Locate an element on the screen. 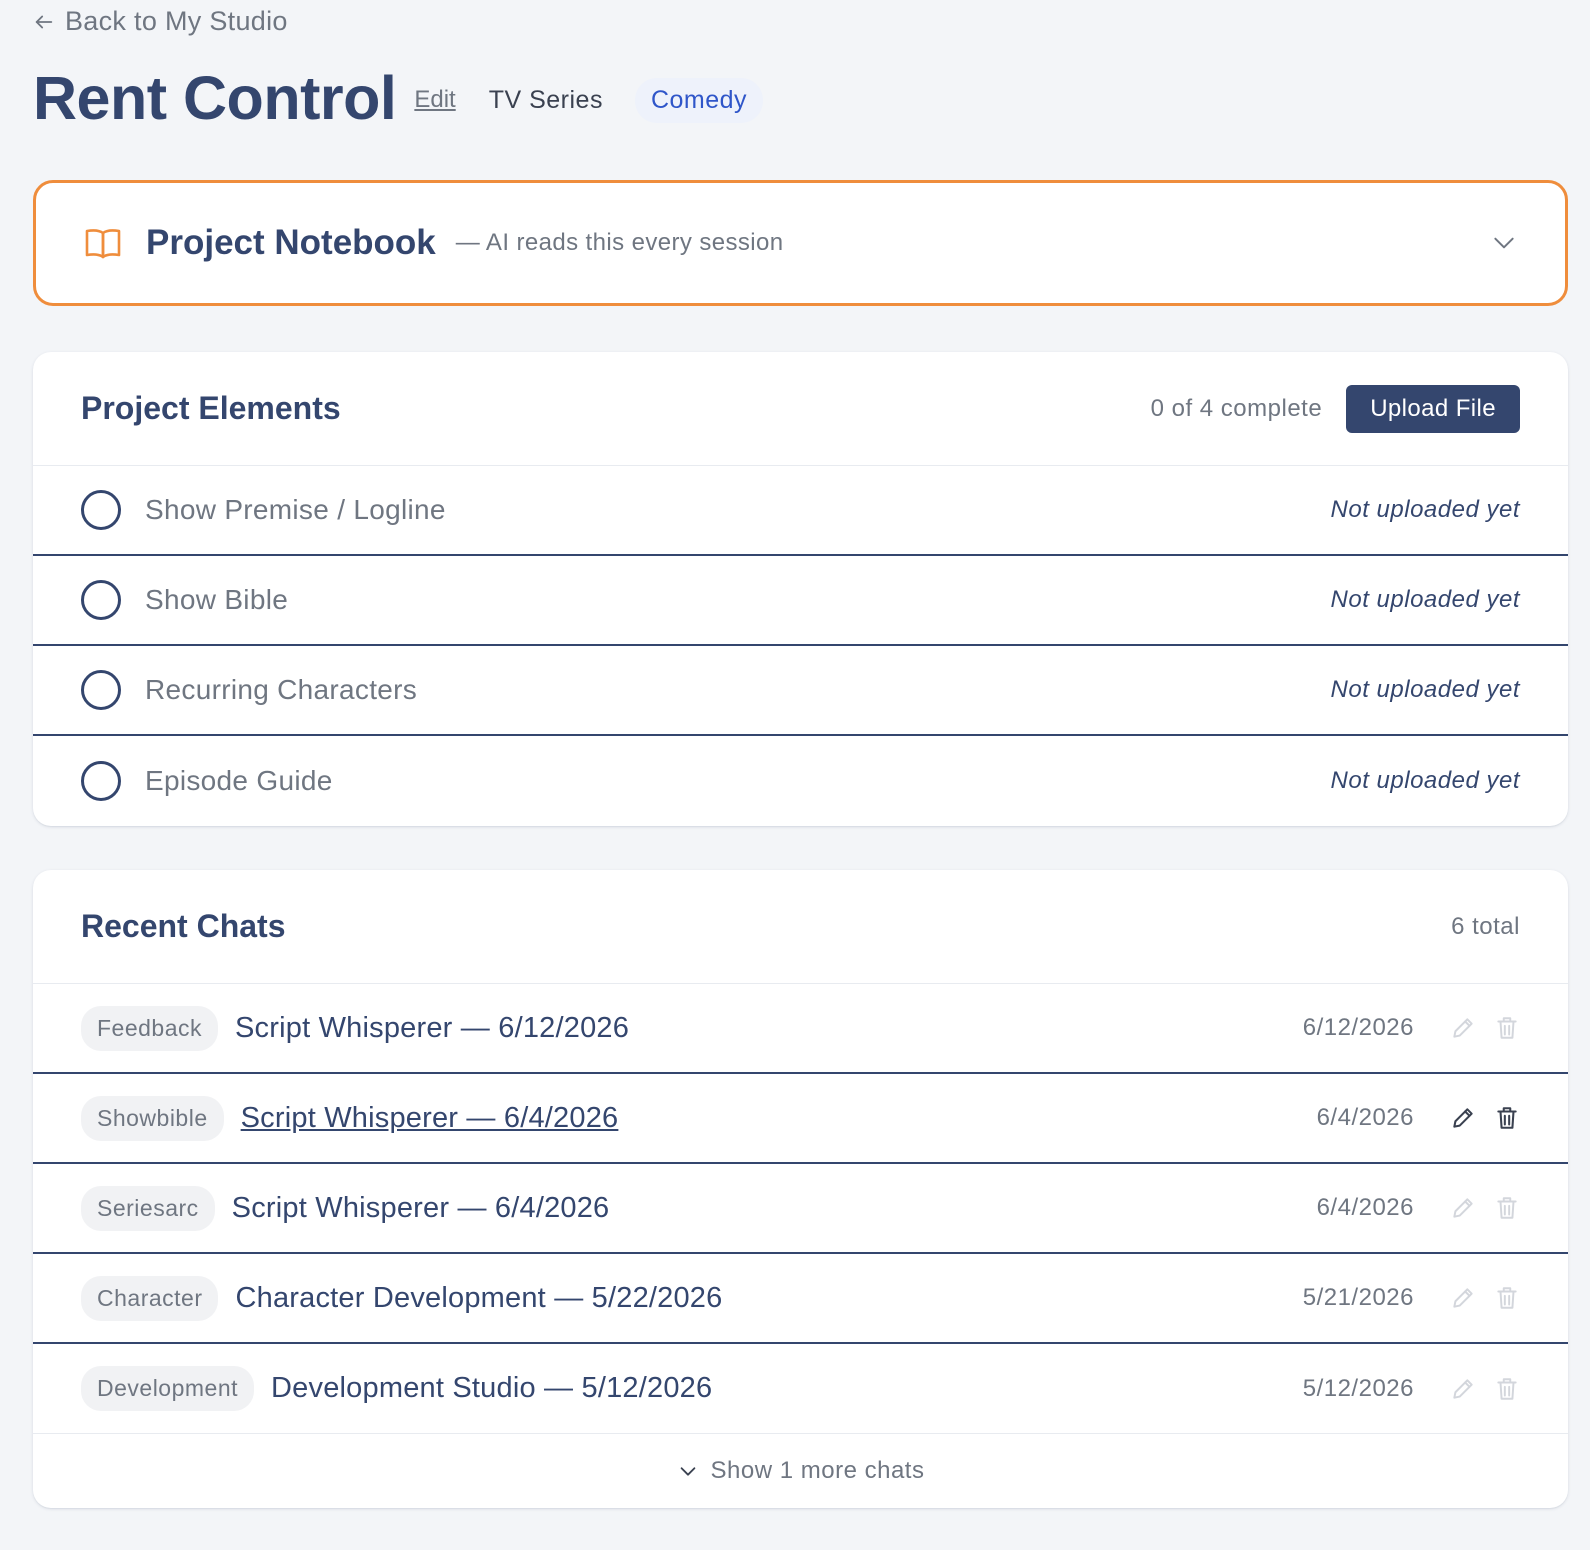 The image size is (1590, 1550). chat-title-link: Character Development — 5/22/2026 is located at coordinates (478, 1298).